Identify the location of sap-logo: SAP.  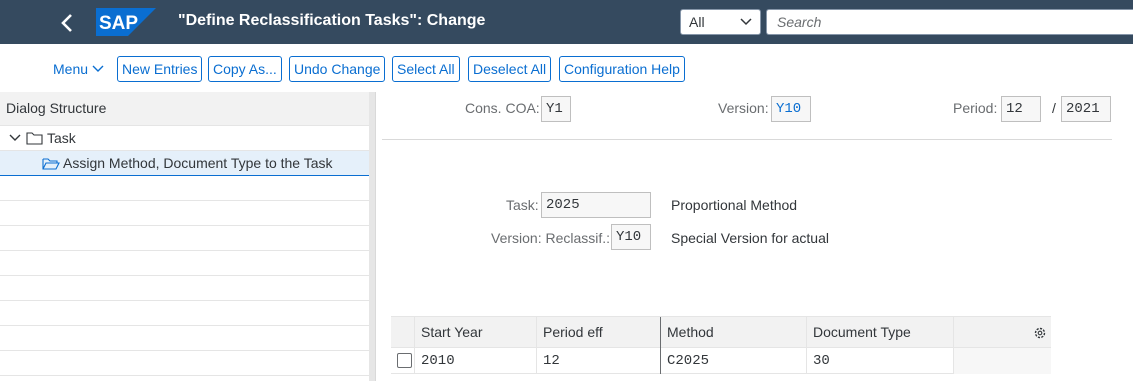
(126, 22).